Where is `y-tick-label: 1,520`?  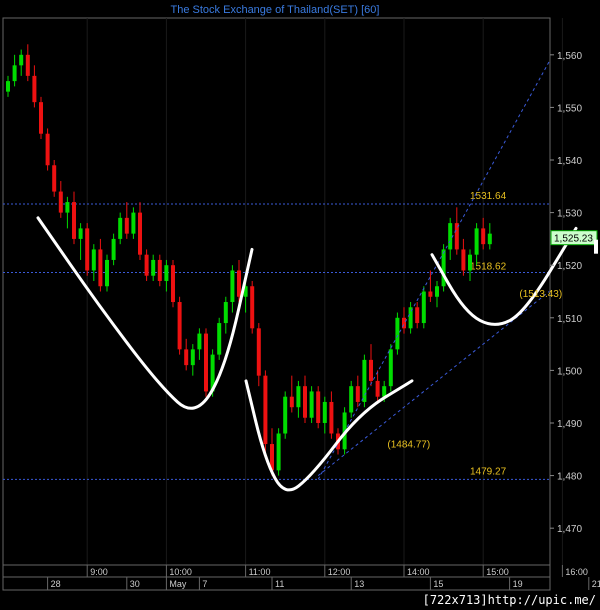
y-tick-label: 1,520 is located at coordinates (569, 266).